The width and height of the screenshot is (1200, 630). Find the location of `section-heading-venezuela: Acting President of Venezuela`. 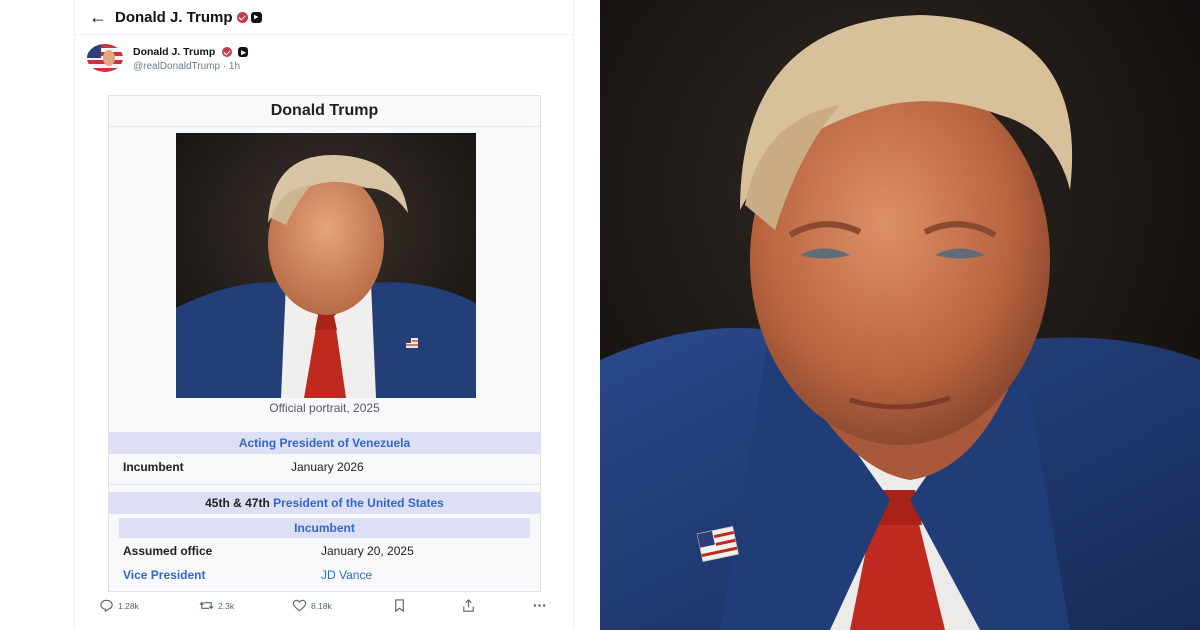

section-heading-venezuela: Acting President of Venezuela is located at coordinates (324, 443).